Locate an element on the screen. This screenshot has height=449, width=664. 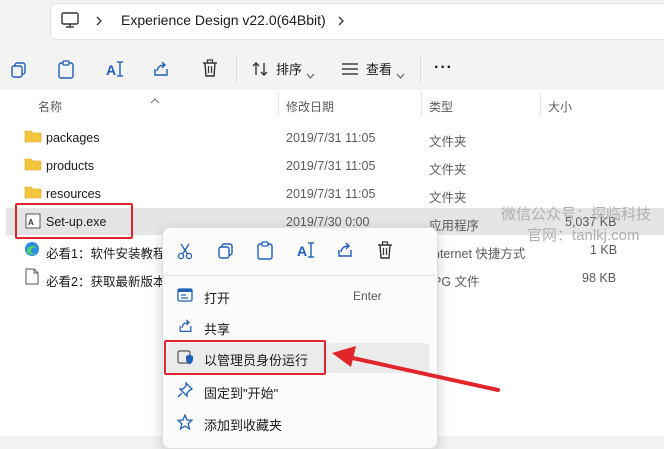
menu-shortcut: Enter is located at coordinates (367, 296).